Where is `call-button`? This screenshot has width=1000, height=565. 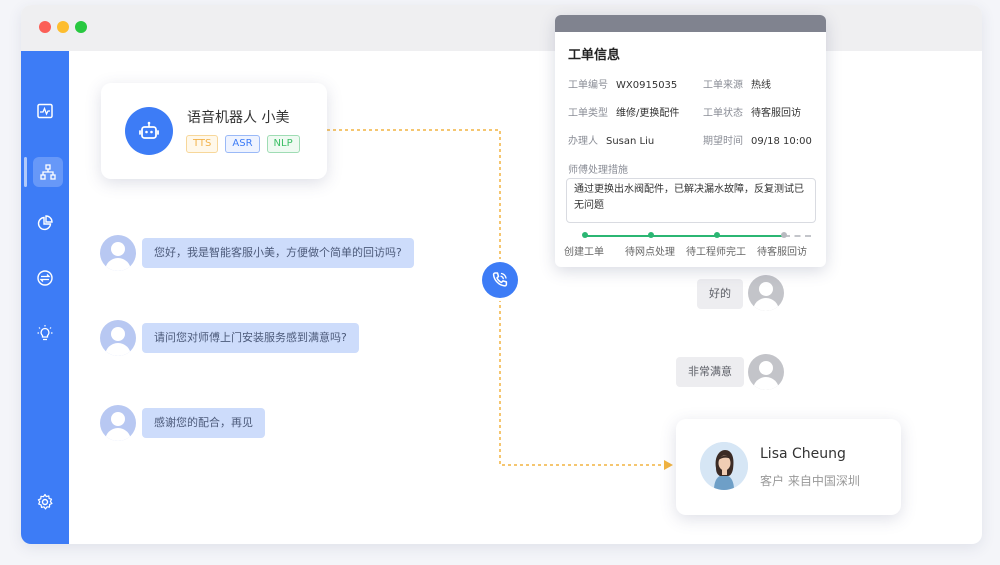
call-button is located at coordinates (500, 280).